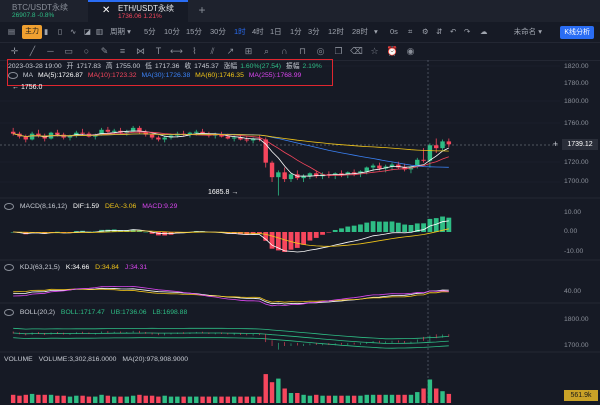 The height and width of the screenshot is (405, 600). Describe the element at coordinates (60, 76) in the screenshot. I see `ma5-value: MA(5):1726.87` at that location.